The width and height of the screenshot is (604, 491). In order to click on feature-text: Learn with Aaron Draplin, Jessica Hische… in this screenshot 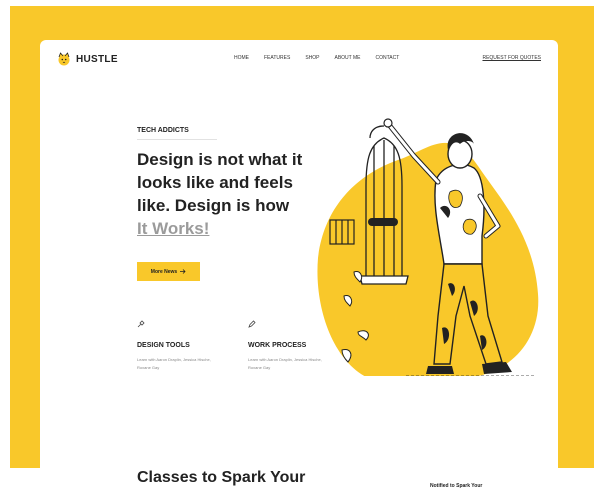, I will do `click(174, 363)`.